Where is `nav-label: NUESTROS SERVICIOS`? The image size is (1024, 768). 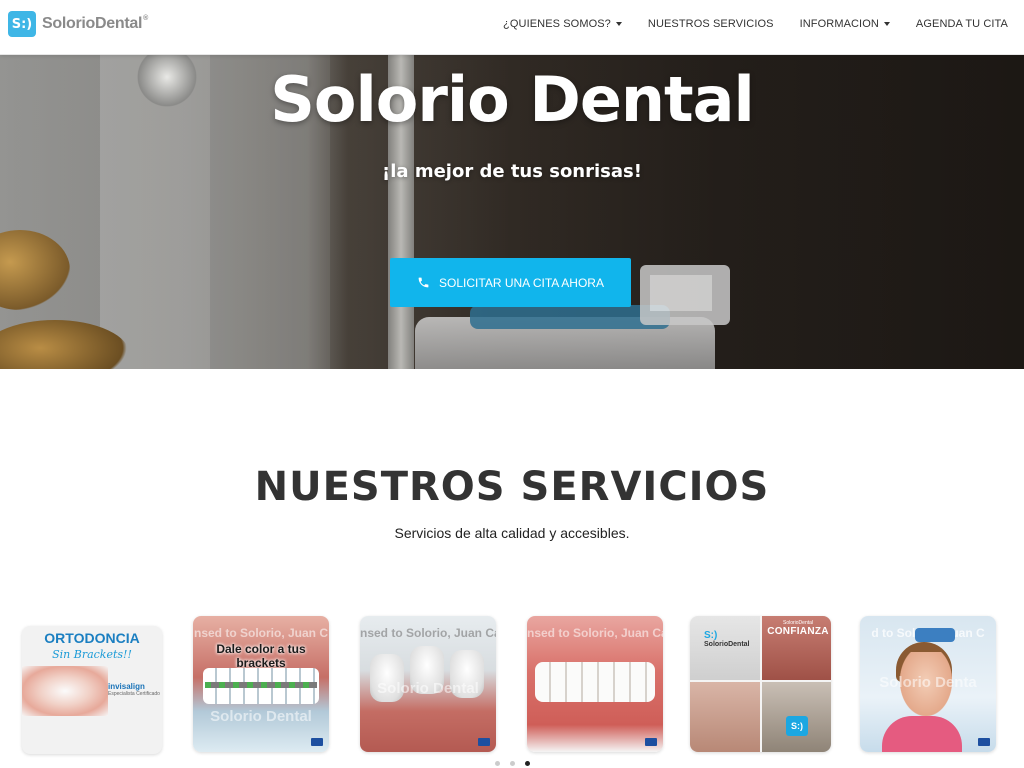 nav-label: NUESTROS SERVICIOS is located at coordinates (710, 24).